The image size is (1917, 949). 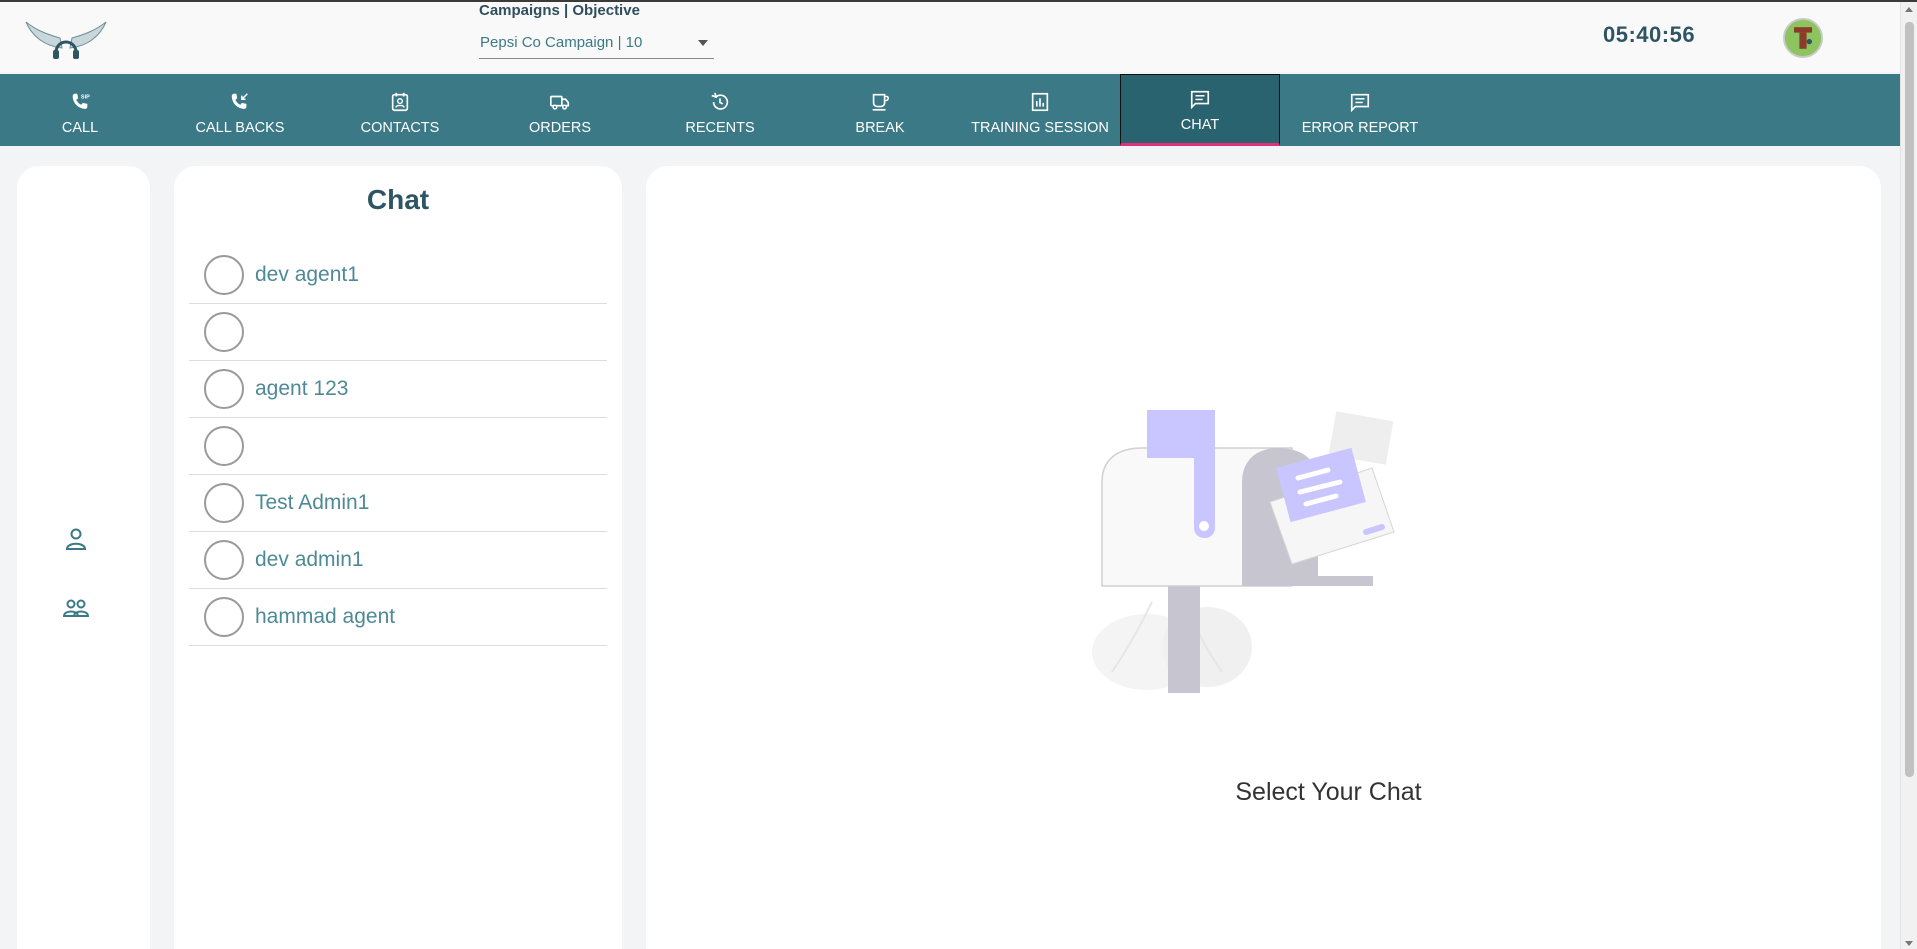 I want to click on campaign-select: Pepsi Co Campaign | 10, so click(x=596, y=45).